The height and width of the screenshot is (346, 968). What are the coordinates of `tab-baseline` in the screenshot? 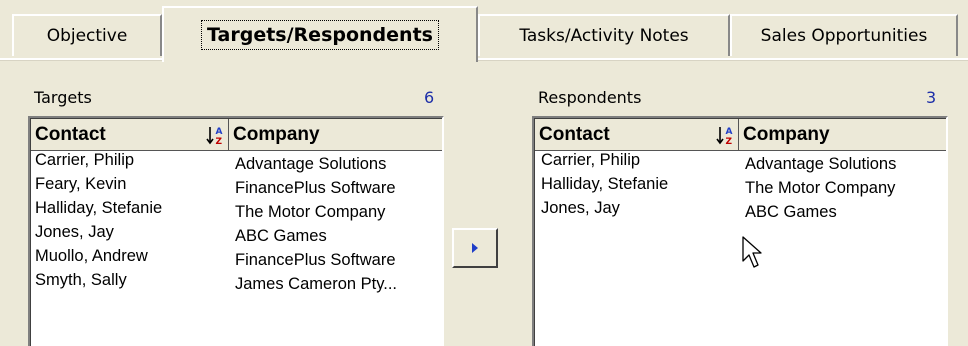 It's located at (484, 59).